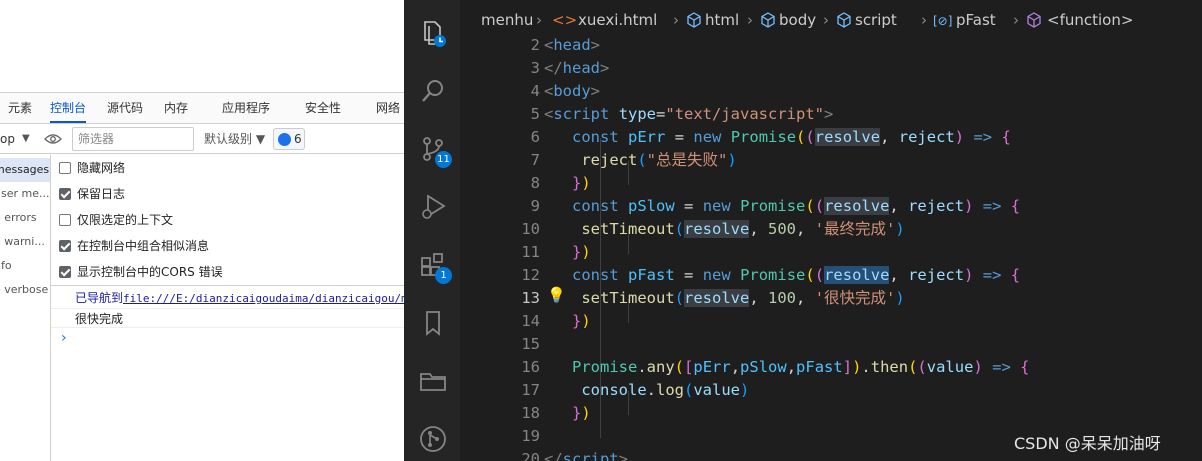 The height and width of the screenshot is (461, 1202). I want to click on activity-bar: 11 1, so click(432, 230).